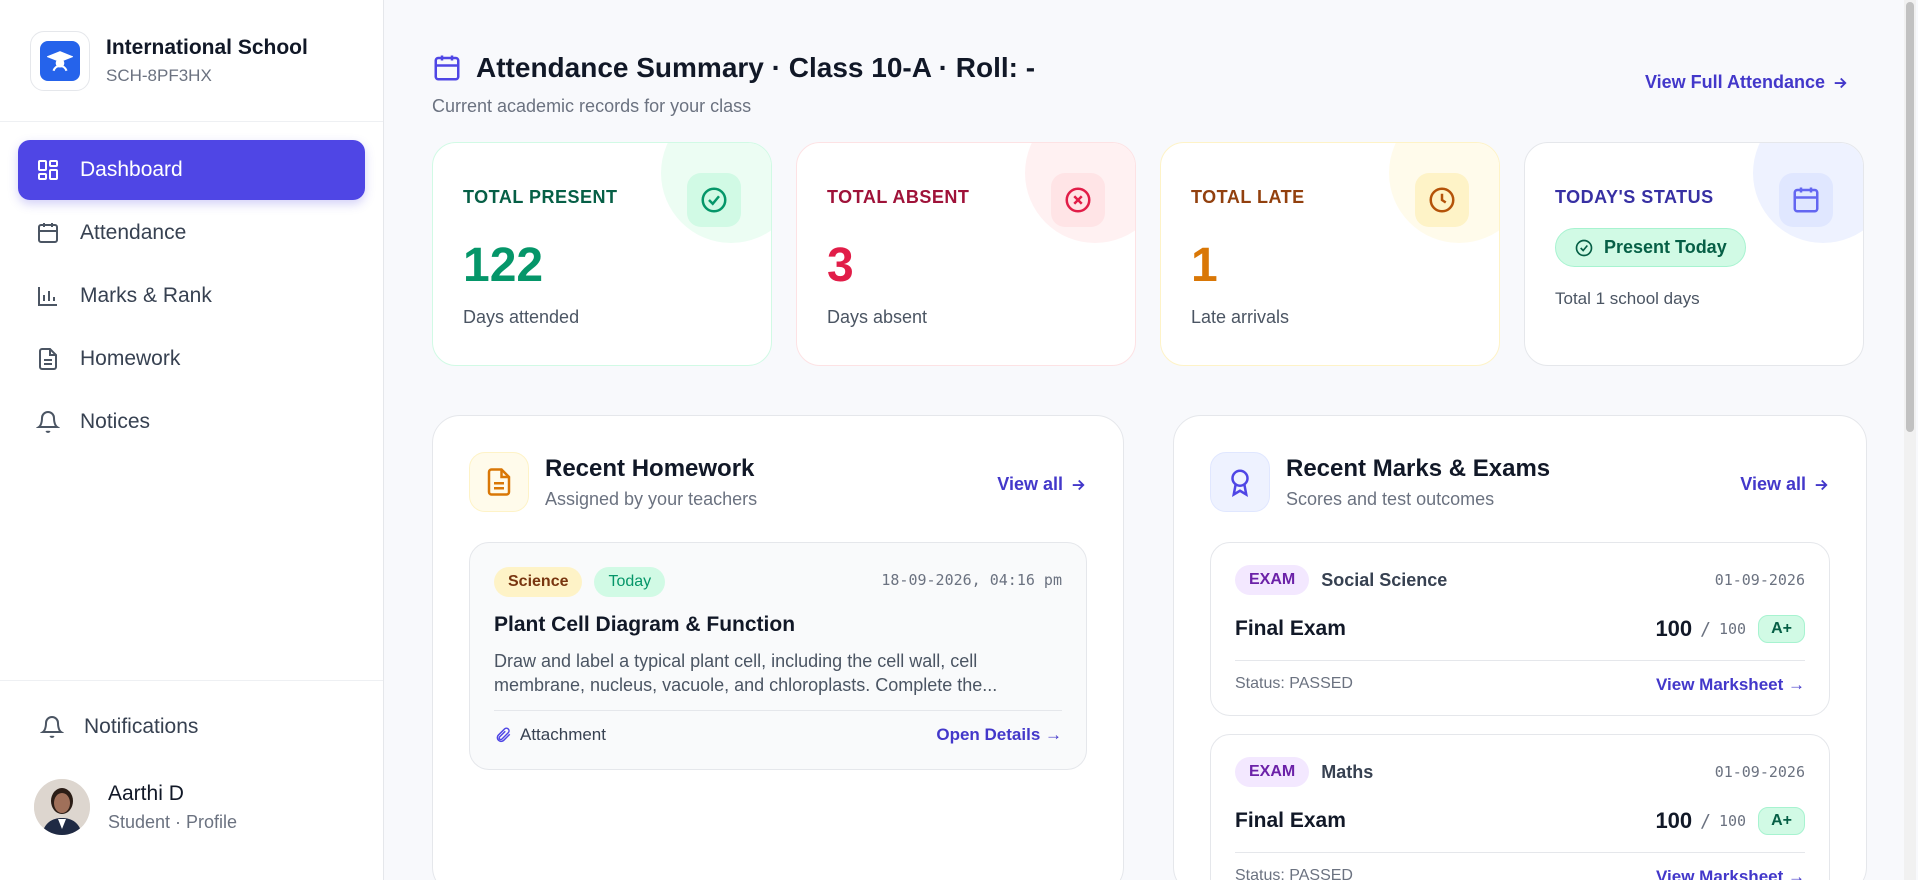  I want to click on homework-view-all-link: View all, so click(1042, 484).